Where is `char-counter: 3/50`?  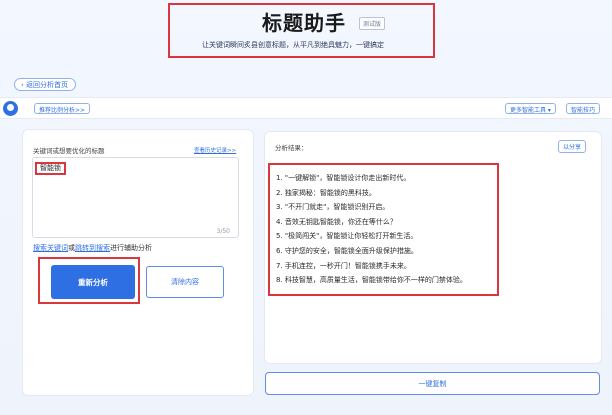 char-counter: 3/50 is located at coordinates (223, 231).